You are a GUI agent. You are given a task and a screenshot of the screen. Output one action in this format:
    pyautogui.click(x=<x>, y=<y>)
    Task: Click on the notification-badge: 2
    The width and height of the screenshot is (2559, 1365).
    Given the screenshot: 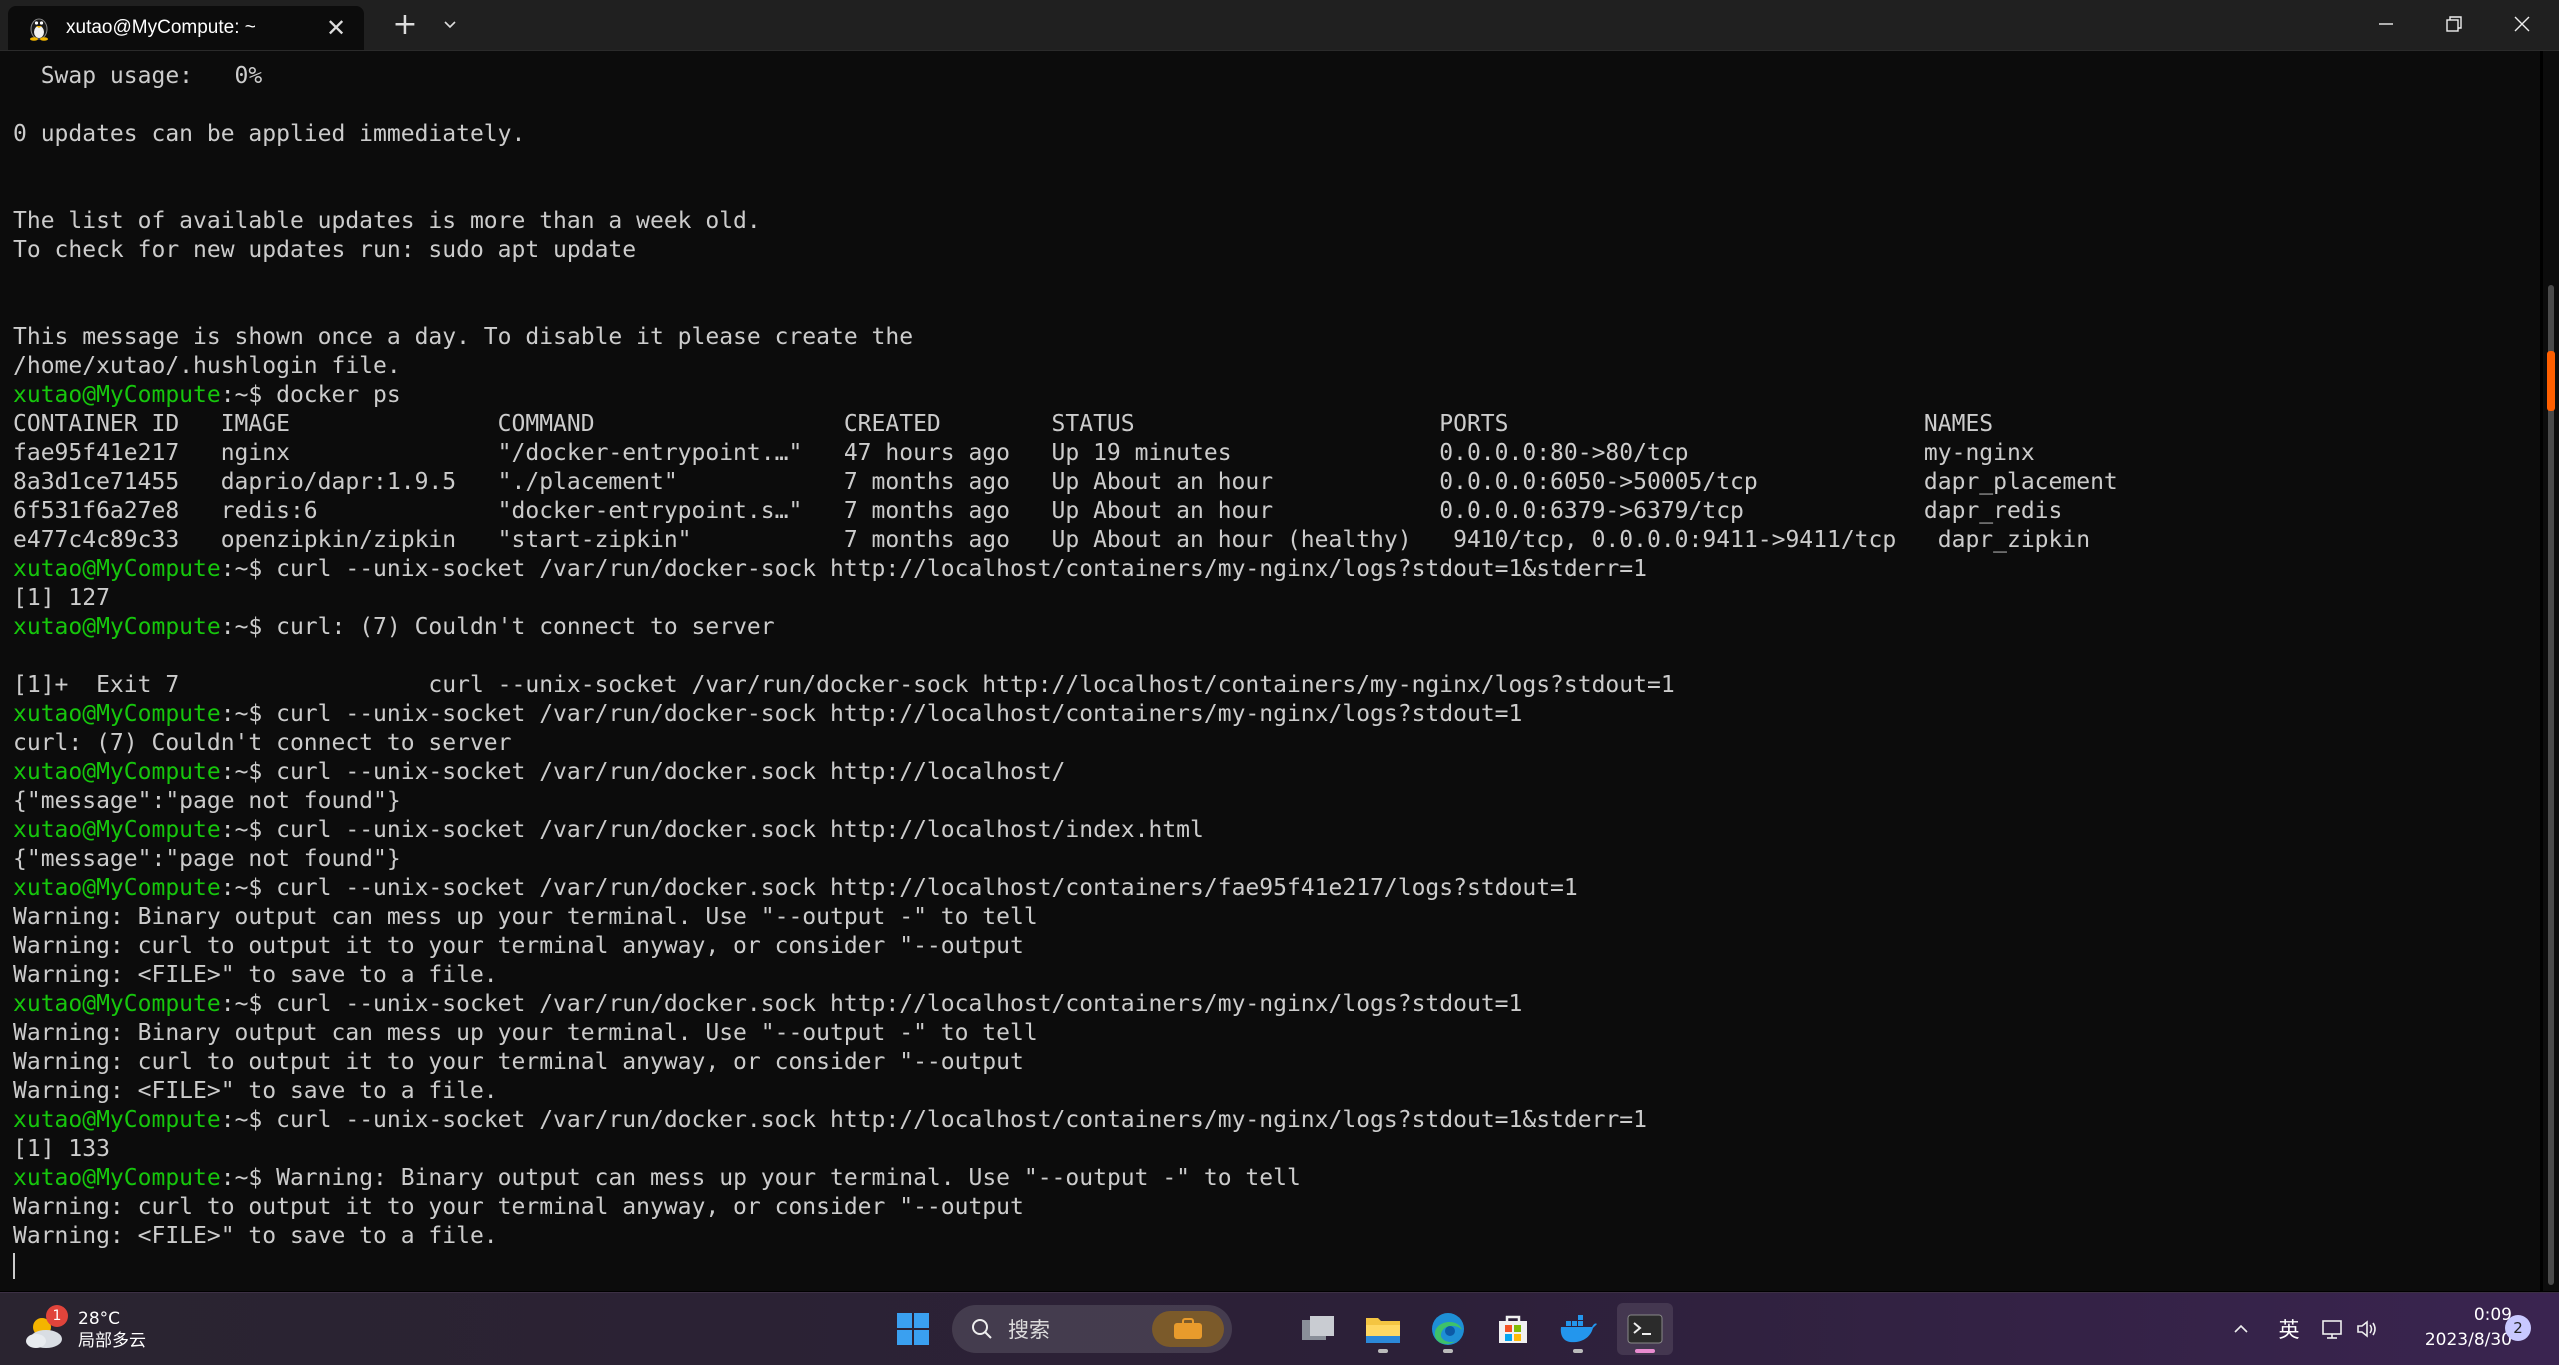 What is the action you would take?
    pyautogui.click(x=2518, y=1328)
    